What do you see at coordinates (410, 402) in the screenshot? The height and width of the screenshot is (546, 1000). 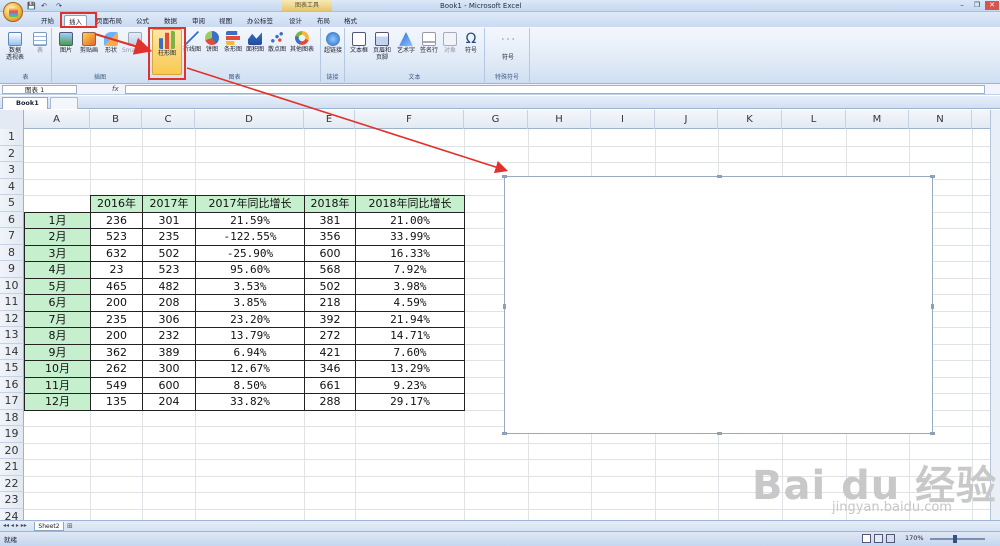 I see `data-cell: 29.17%` at bounding box center [410, 402].